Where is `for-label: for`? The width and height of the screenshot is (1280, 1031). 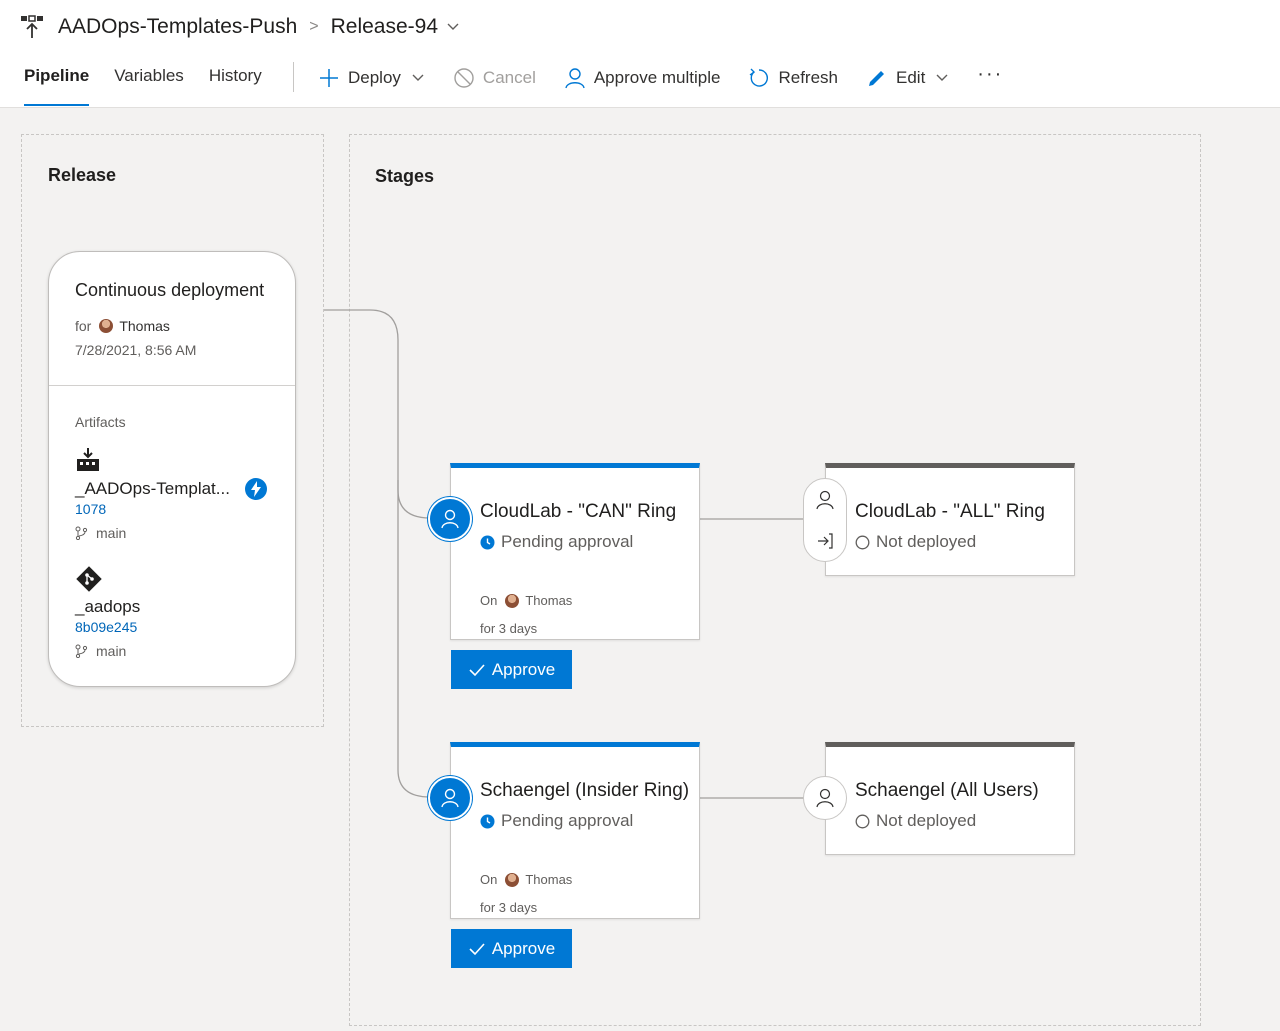 for-label: for is located at coordinates (83, 326).